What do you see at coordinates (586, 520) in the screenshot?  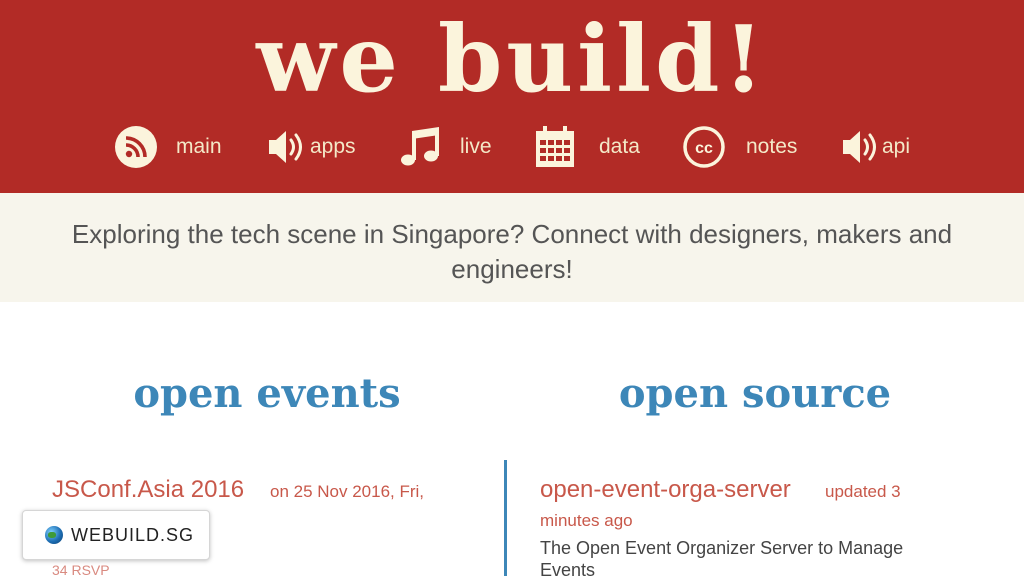 I see `repo-updated-cont: minutes ago` at bounding box center [586, 520].